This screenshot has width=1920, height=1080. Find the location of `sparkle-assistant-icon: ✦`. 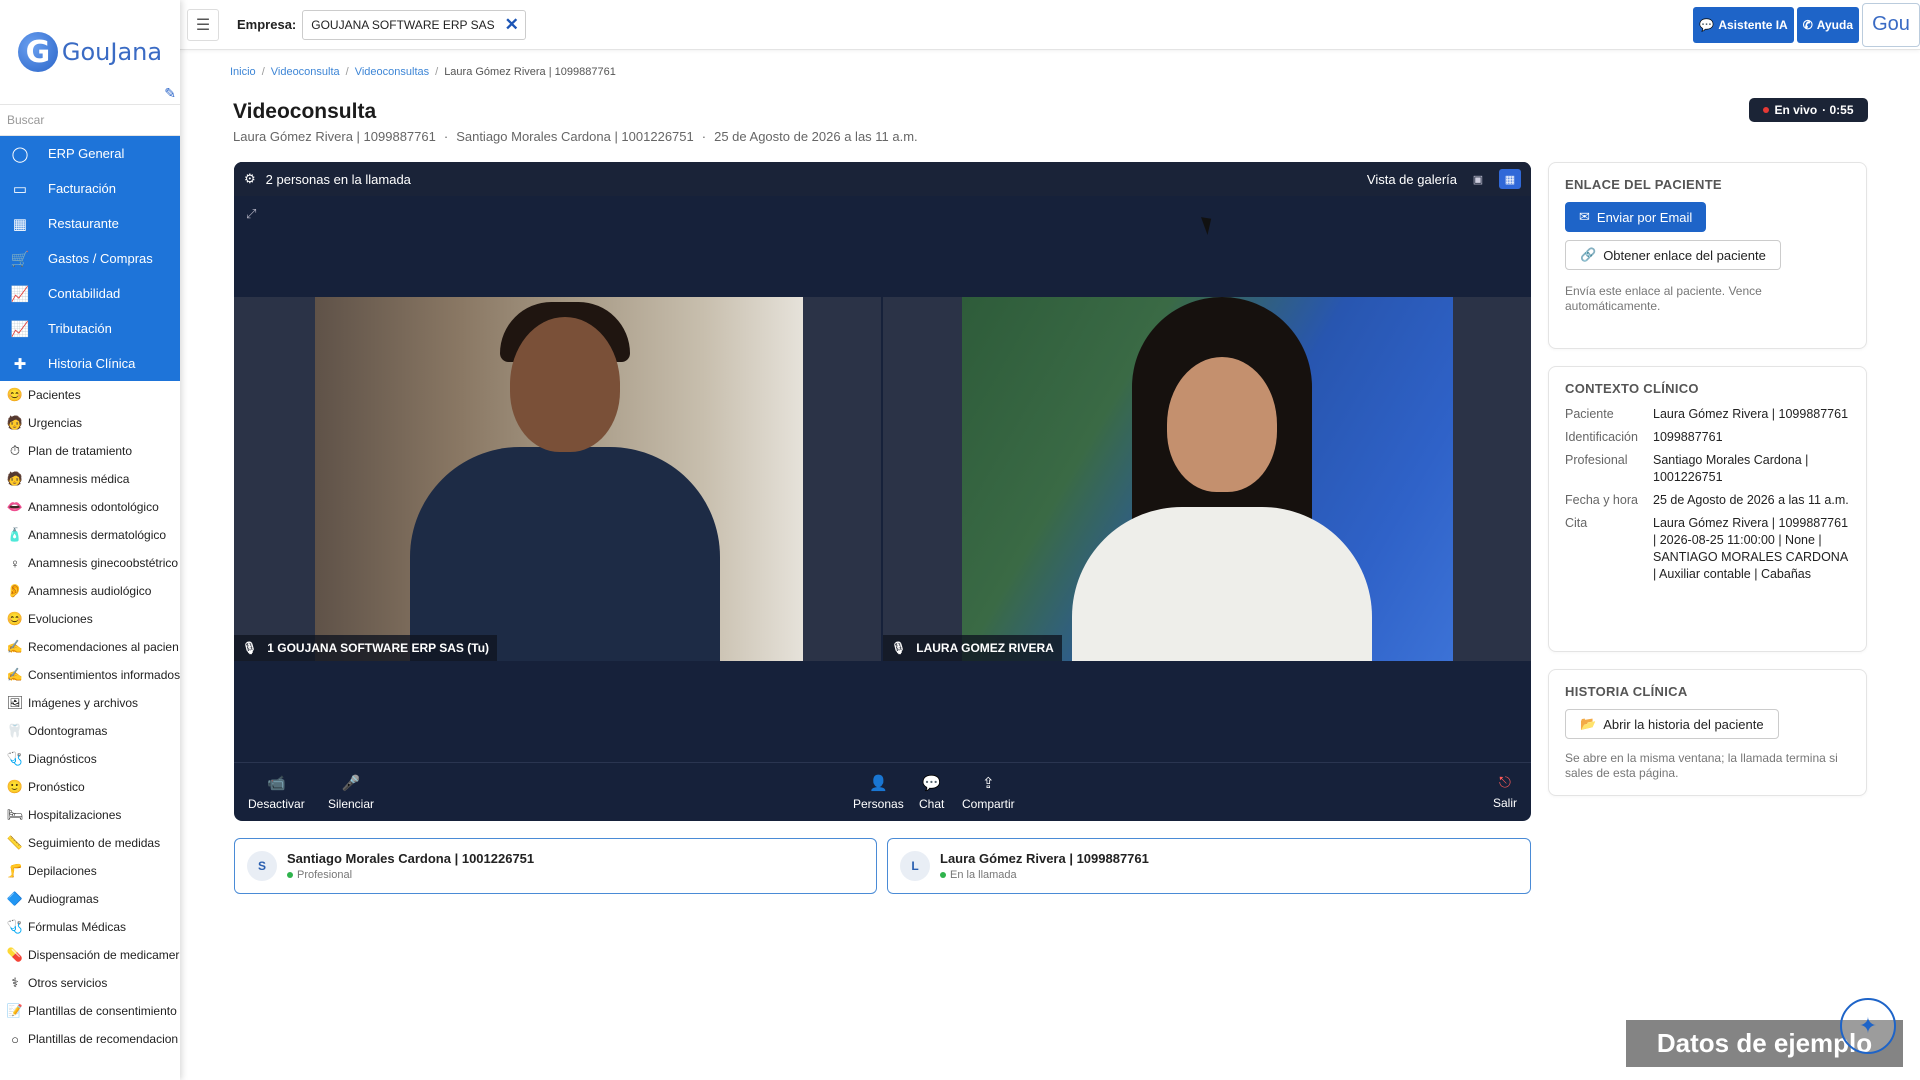

sparkle-assistant-icon: ✦ is located at coordinates (1868, 1026).